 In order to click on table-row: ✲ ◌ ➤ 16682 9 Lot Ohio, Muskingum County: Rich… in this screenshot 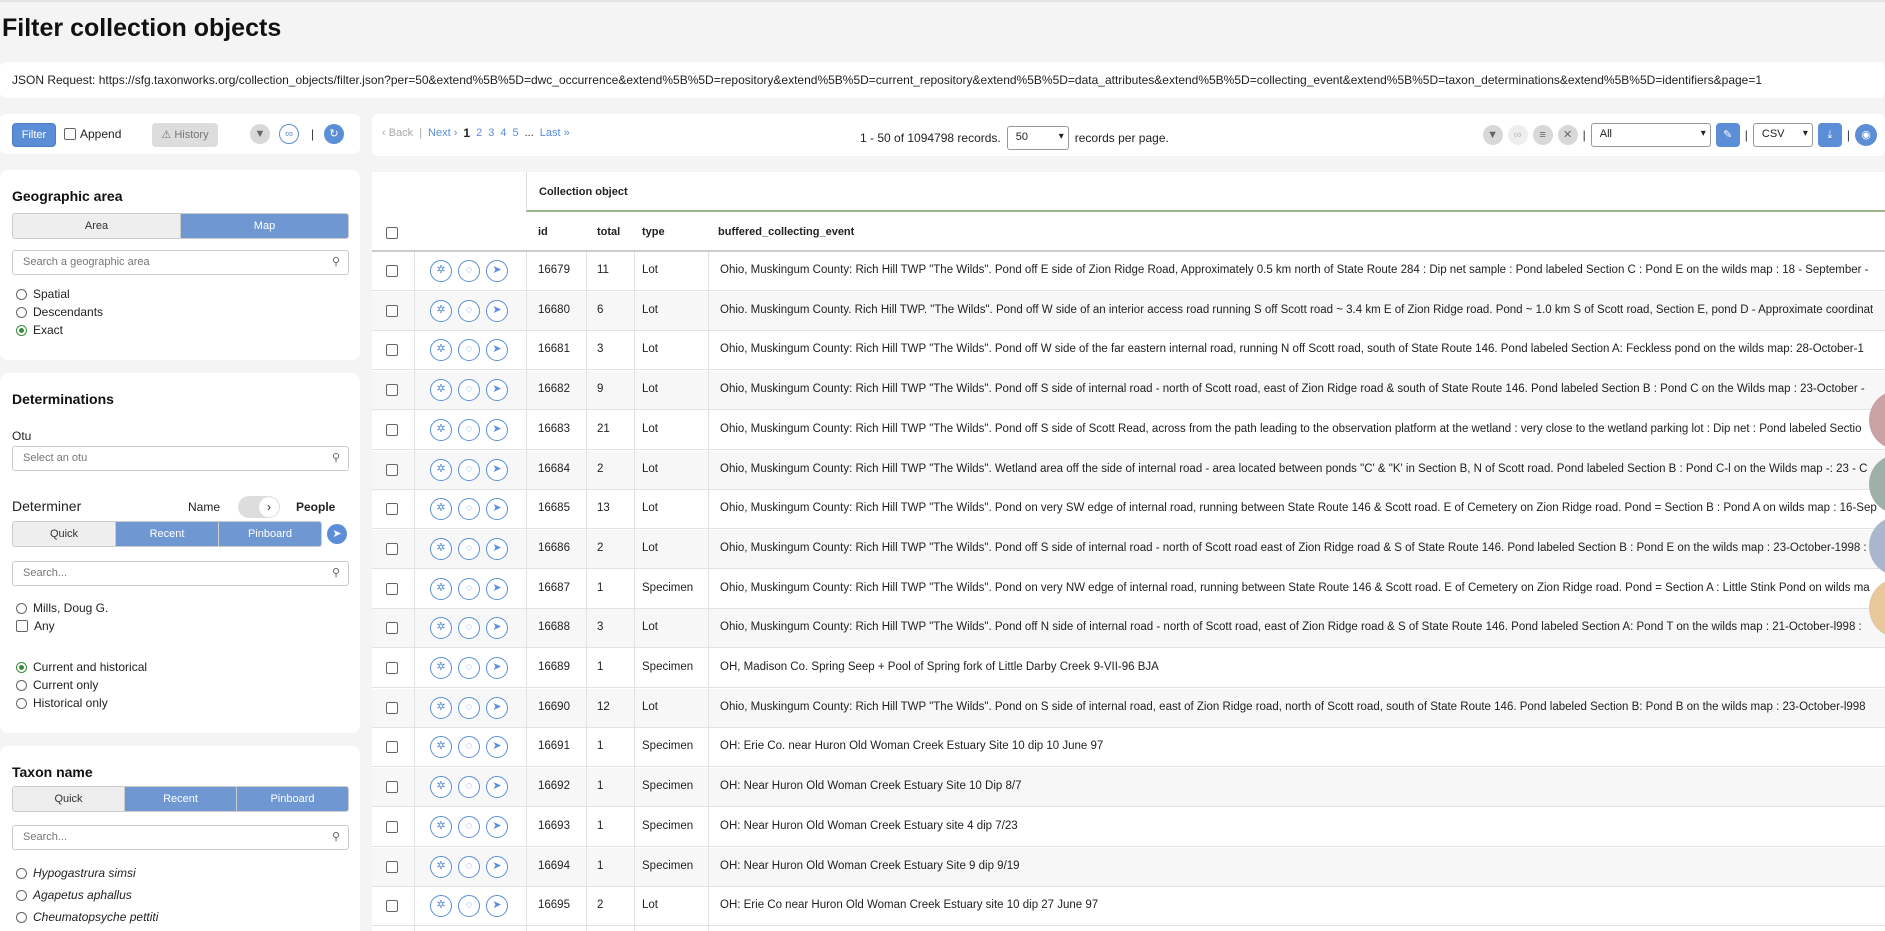, I will do `click(1128, 391)`.